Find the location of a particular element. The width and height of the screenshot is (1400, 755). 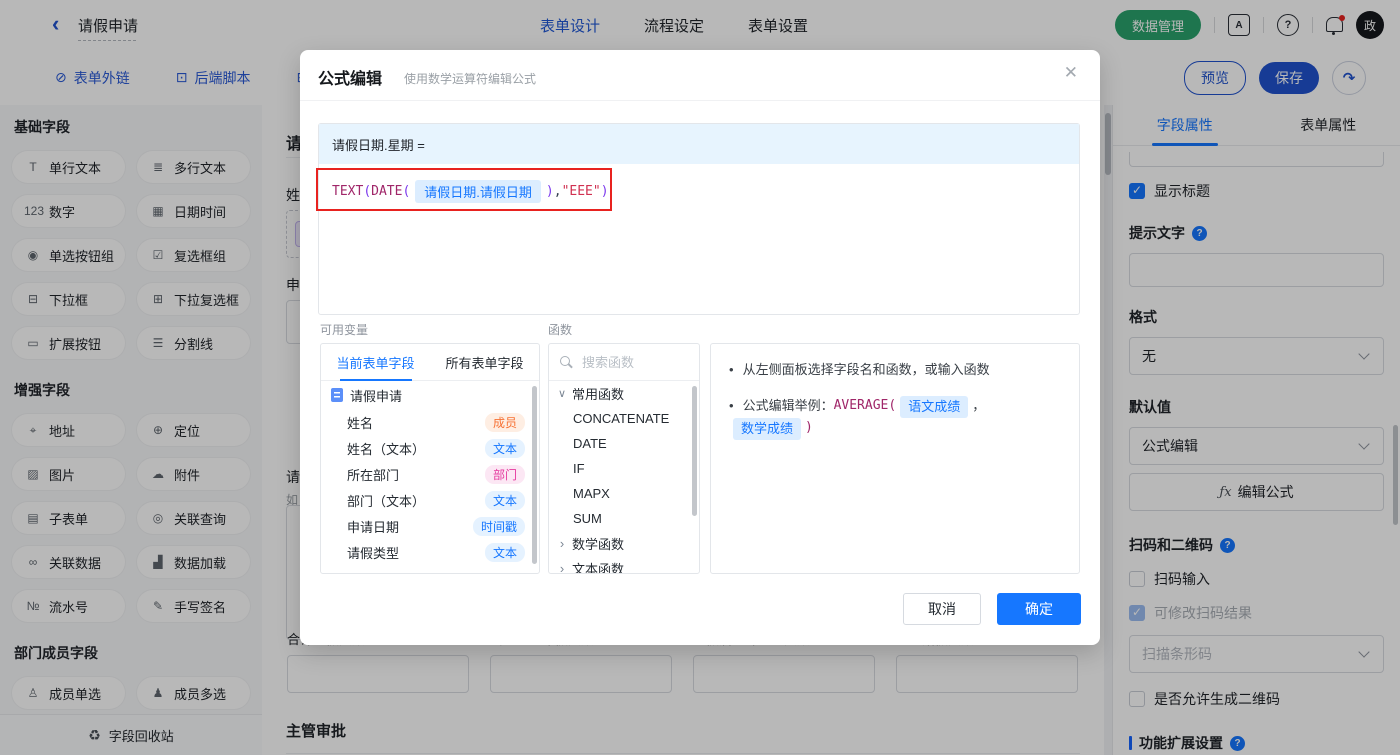

tab-all-form-fields: 所有表单字段 is located at coordinates (484, 362).